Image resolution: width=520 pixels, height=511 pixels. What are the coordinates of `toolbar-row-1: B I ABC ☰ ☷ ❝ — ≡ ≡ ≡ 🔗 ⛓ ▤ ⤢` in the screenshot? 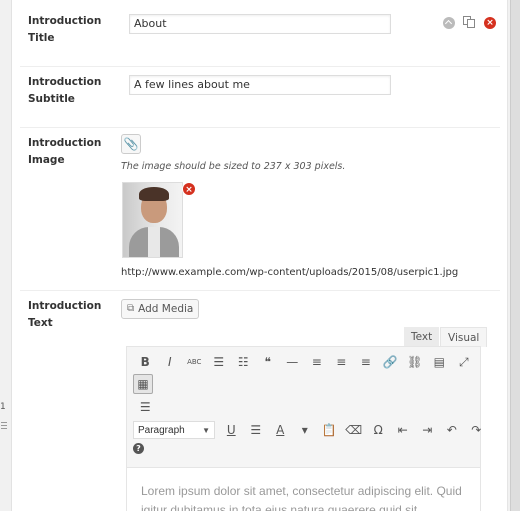 It's located at (304, 362).